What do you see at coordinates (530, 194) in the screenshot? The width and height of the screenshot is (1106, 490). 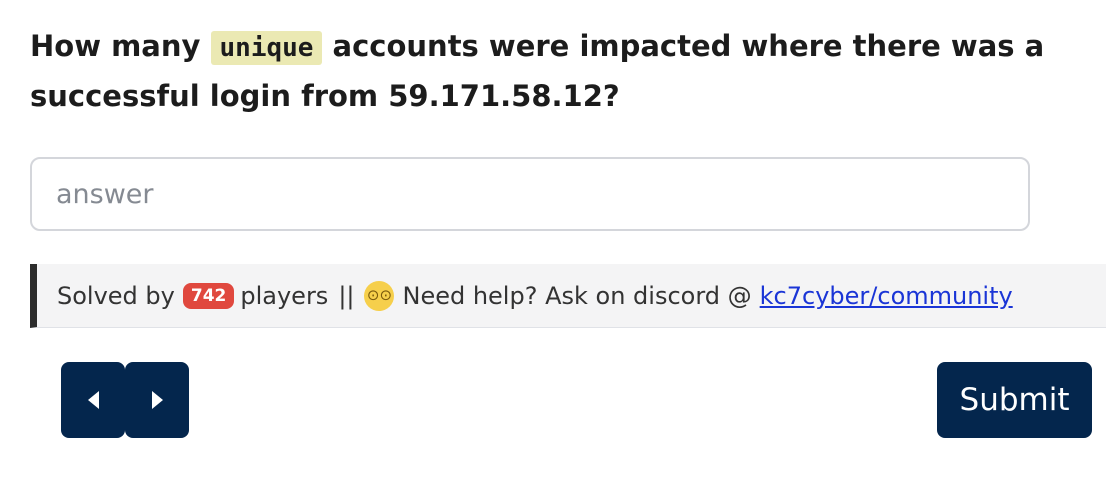 I see `answer-input` at bounding box center [530, 194].